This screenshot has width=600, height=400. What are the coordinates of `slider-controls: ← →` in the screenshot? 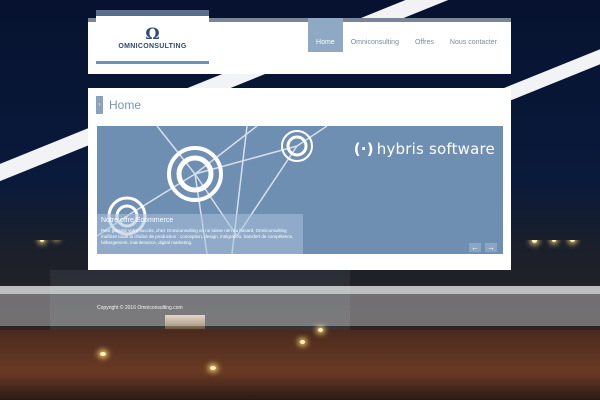 It's located at (483, 247).